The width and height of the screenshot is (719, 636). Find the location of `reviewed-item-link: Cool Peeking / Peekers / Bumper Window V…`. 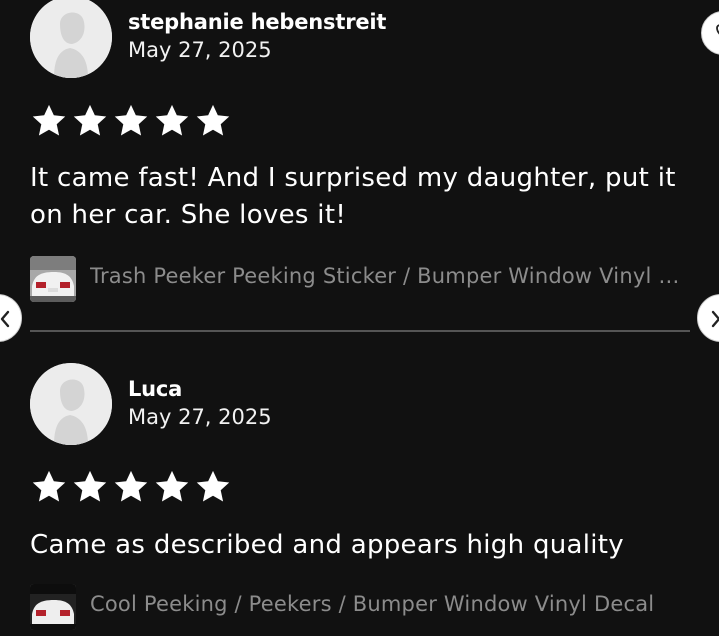

reviewed-item-link: Cool Peeking / Peekers / Bumper Window V… is located at coordinates (360, 607).